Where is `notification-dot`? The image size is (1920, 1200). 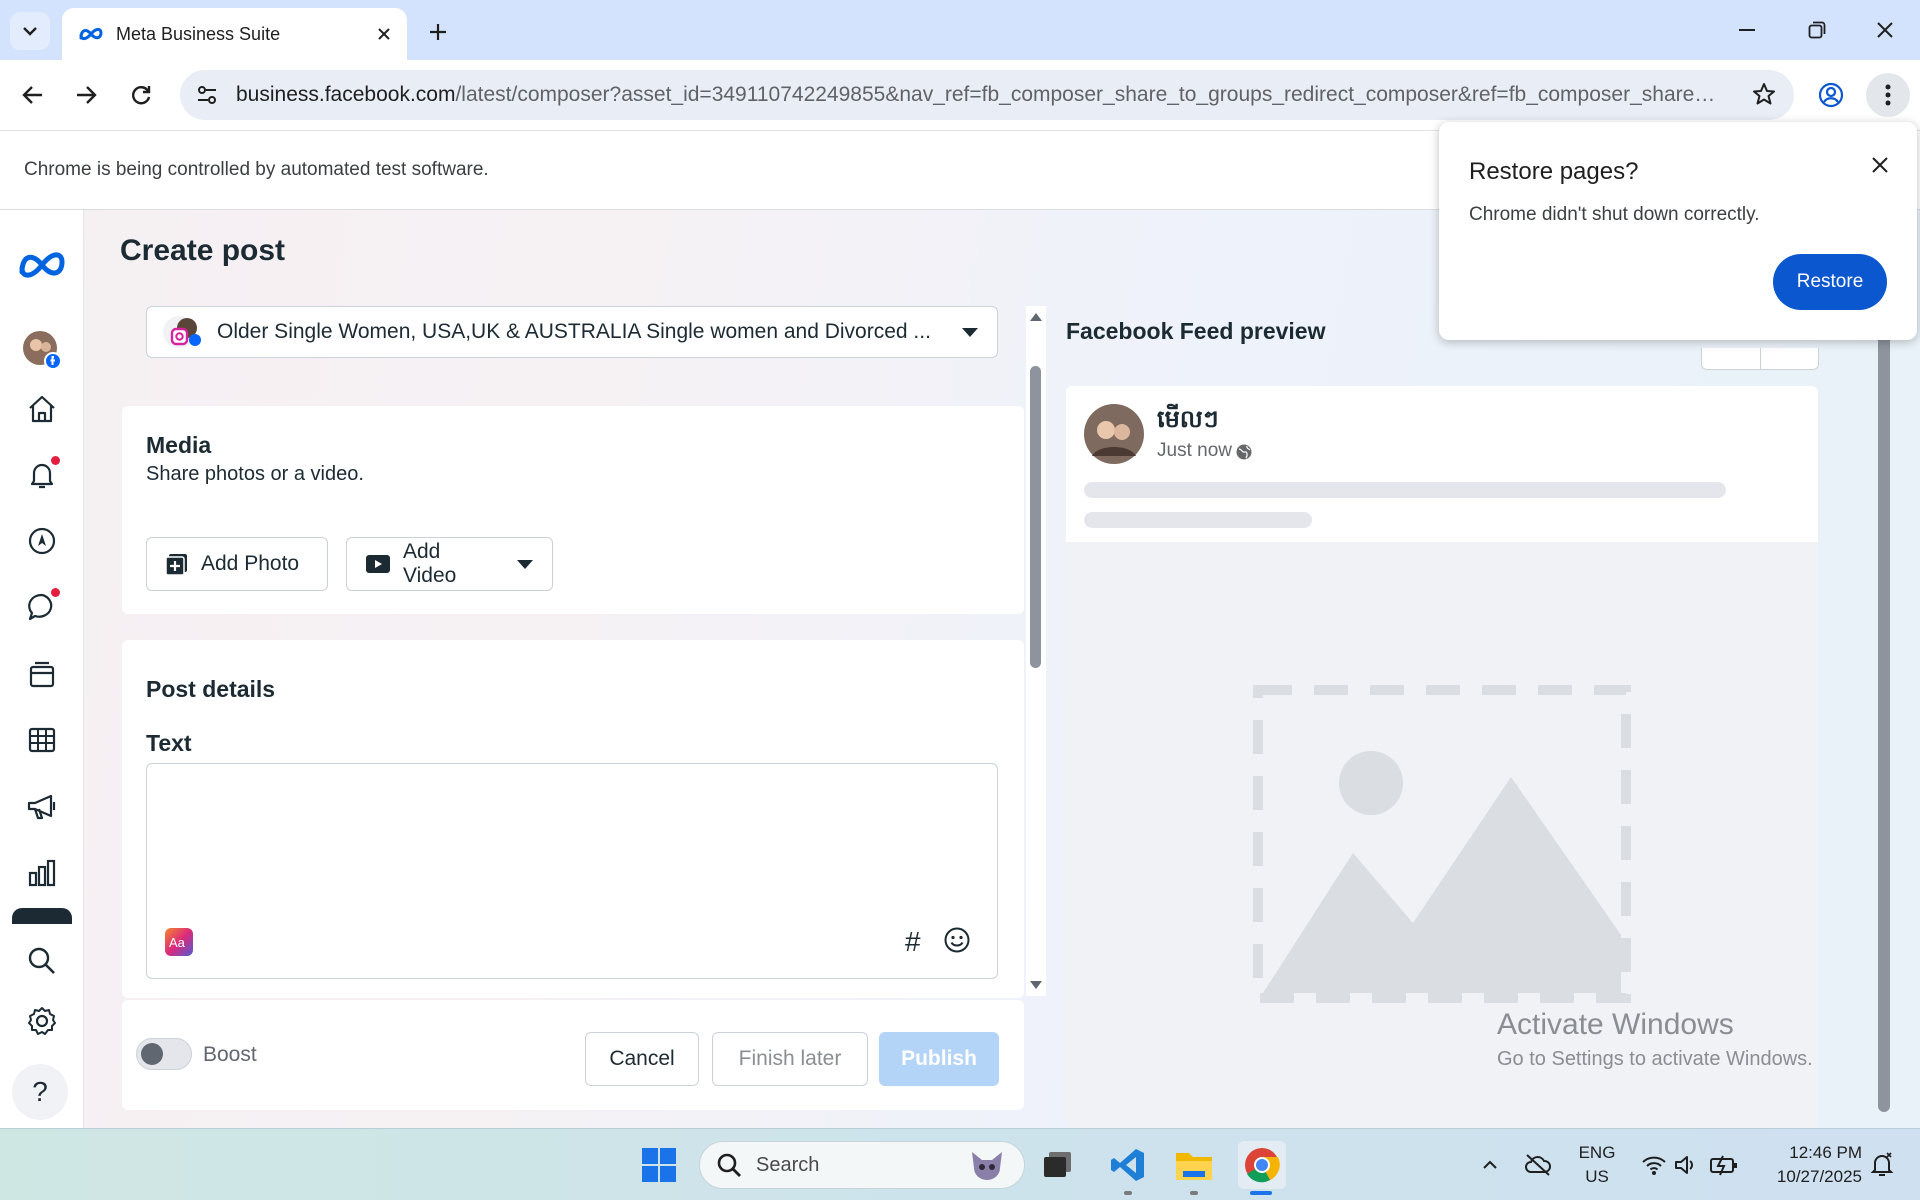
notification-dot is located at coordinates (55, 460).